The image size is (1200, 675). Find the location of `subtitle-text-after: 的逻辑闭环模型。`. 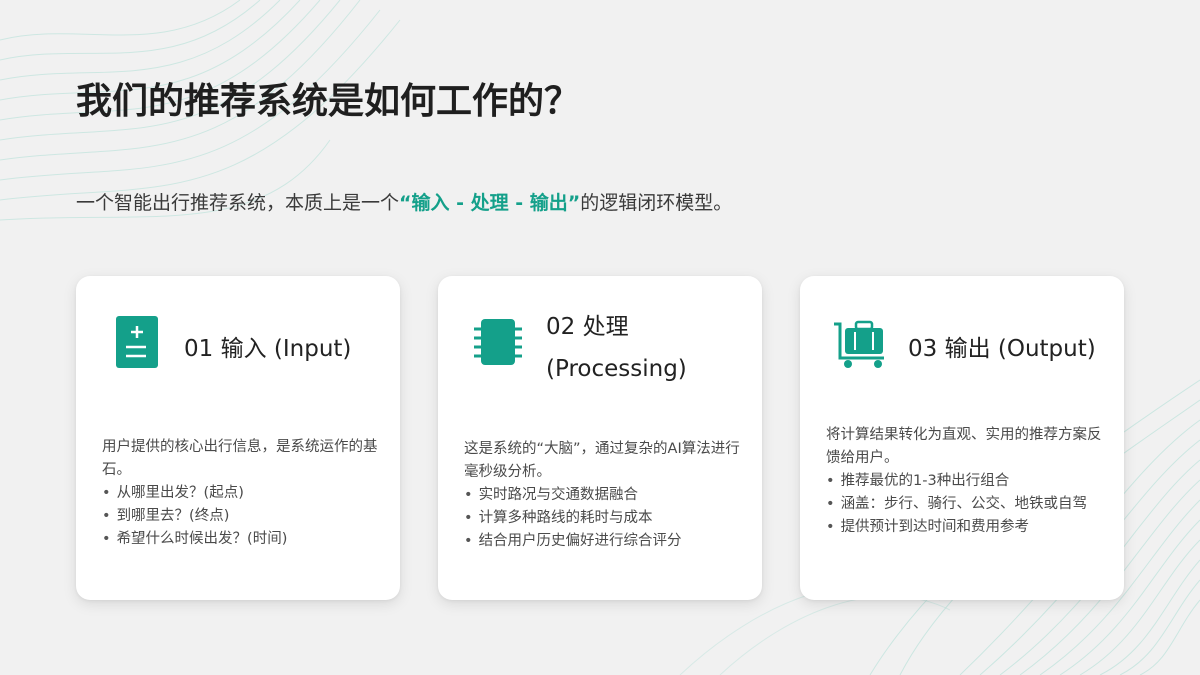

subtitle-text-after: 的逻辑闭环模型。 is located at coordinates (656, 203).